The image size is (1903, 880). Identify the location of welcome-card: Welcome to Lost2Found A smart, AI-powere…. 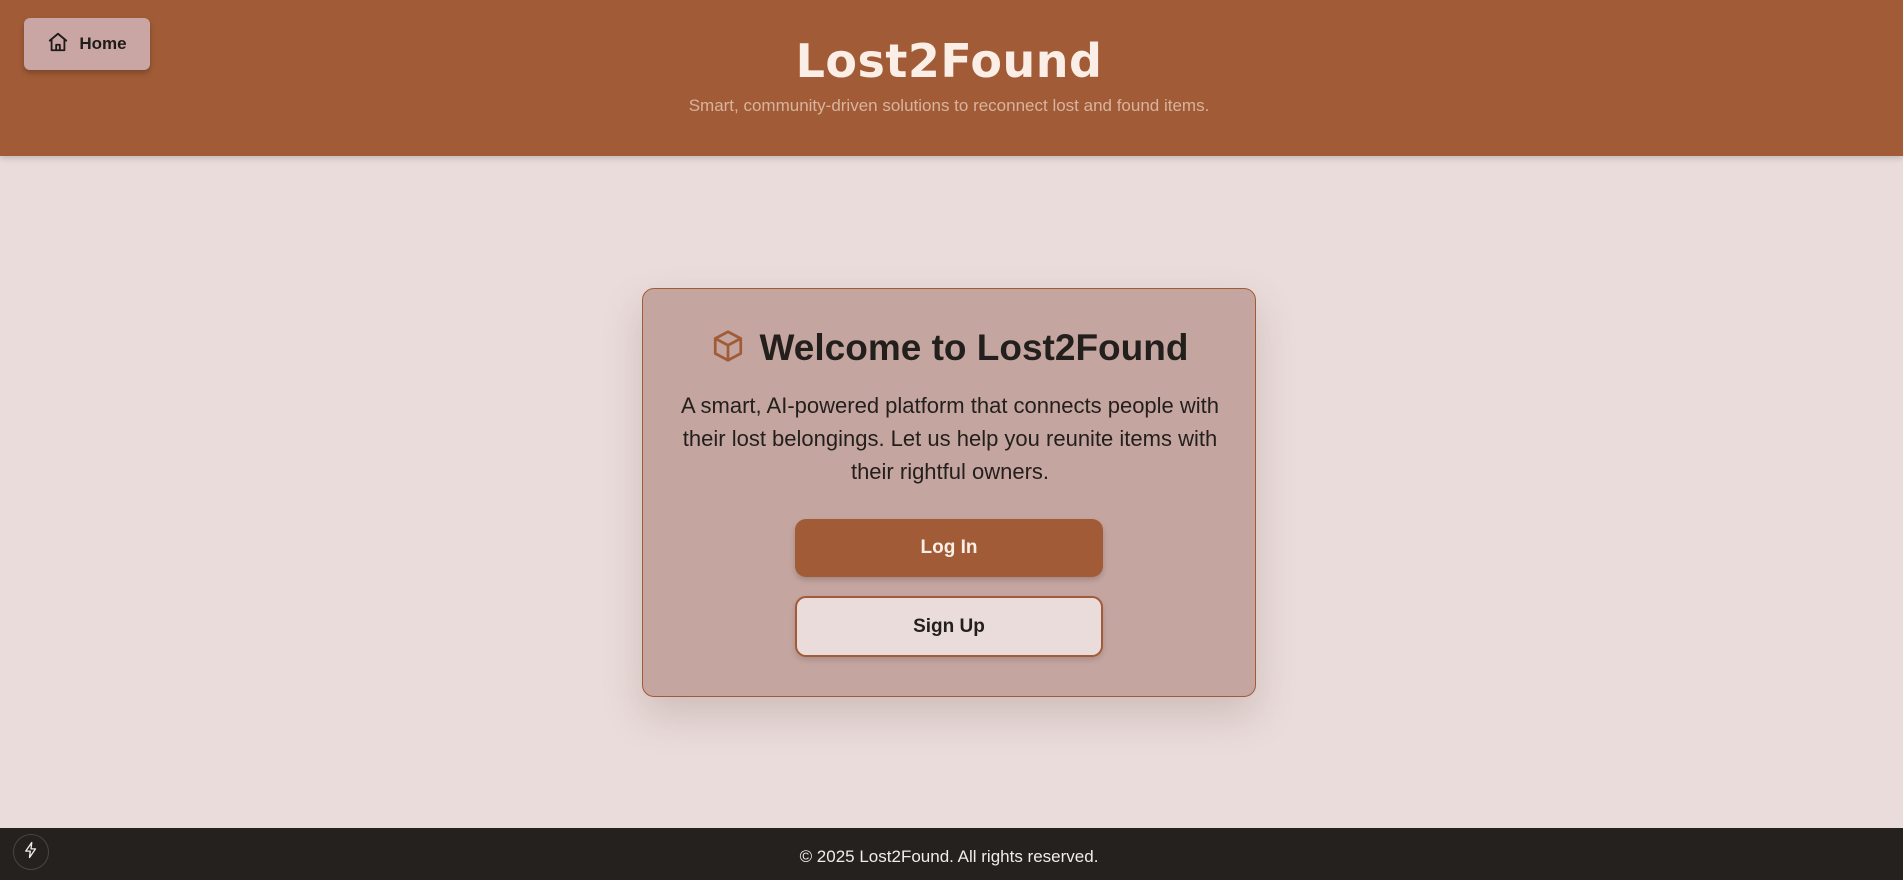
(949, 492).